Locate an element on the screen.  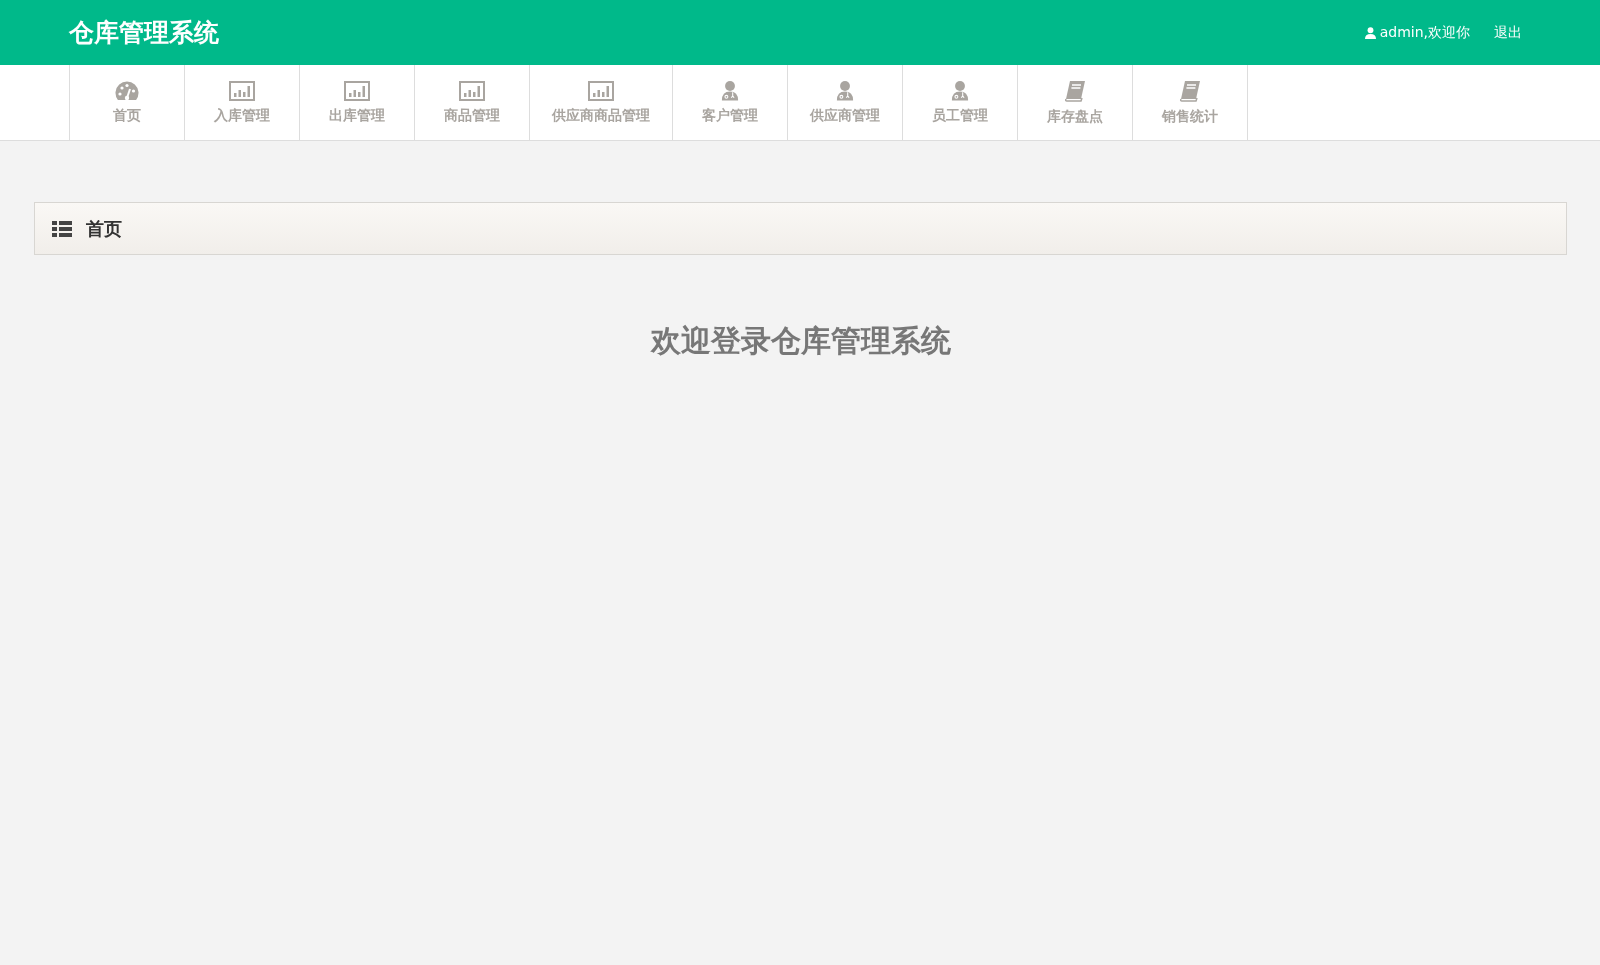
nav-item: 销售统计 is located at coordinates (1190, 102).